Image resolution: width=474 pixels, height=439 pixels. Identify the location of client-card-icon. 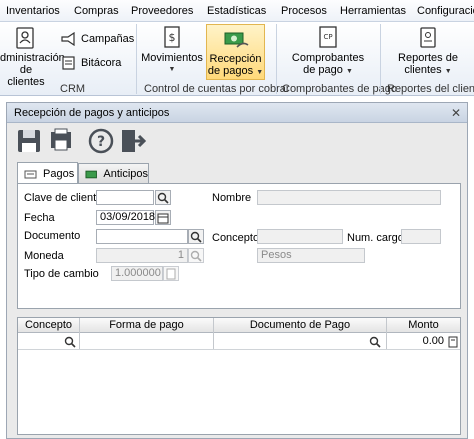
(25, 38).